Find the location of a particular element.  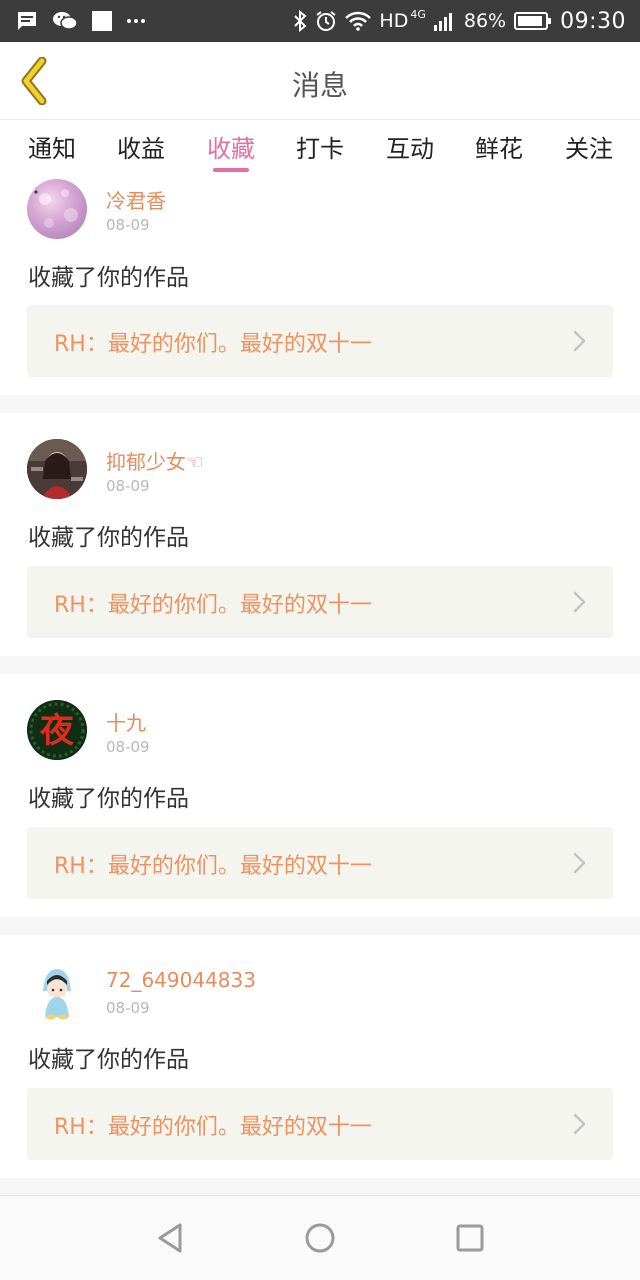

tab-favorites: 收藏 is located at coordinates (231, 146).